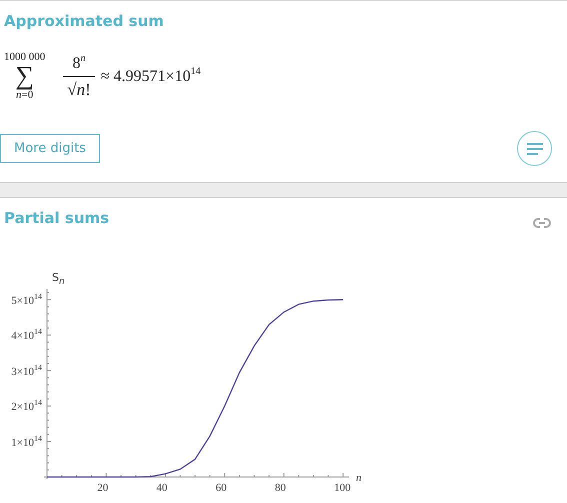 This screenshot has width=567, height=503. I want to click on result-value: ≈ 4.99571×10$^{14}$, so click(150, 76).